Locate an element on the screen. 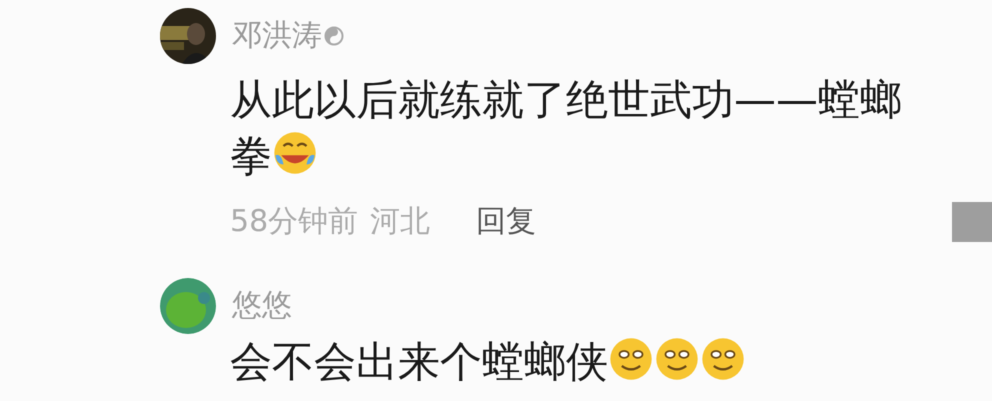 The image size is (992, 401). laughing-crying-face-icon is located at coordinates (295, 153).